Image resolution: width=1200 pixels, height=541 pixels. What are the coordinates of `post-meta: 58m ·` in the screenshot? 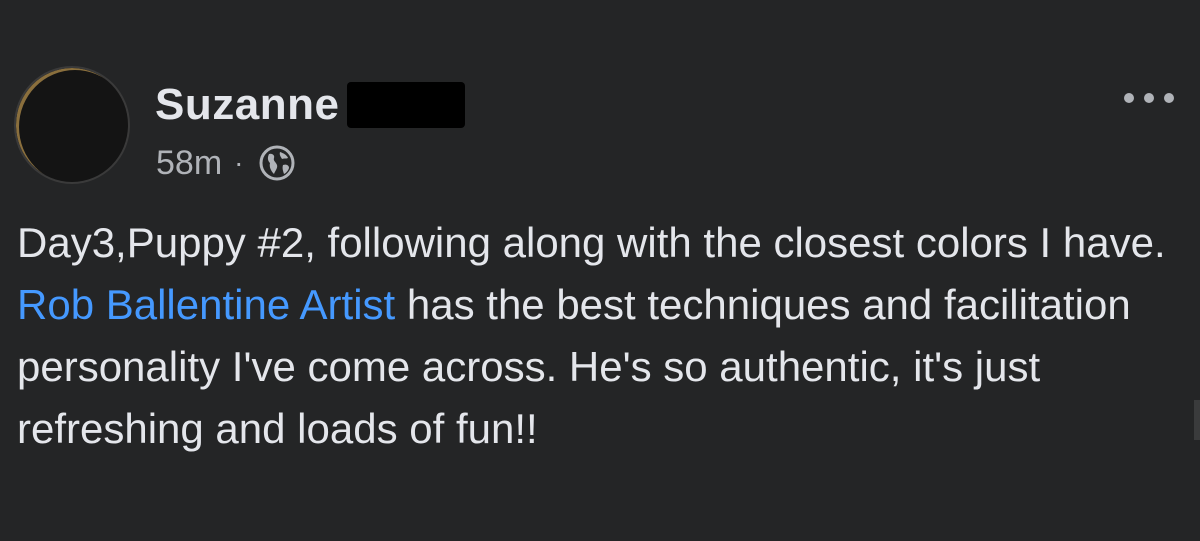 It's located at (226, 163).